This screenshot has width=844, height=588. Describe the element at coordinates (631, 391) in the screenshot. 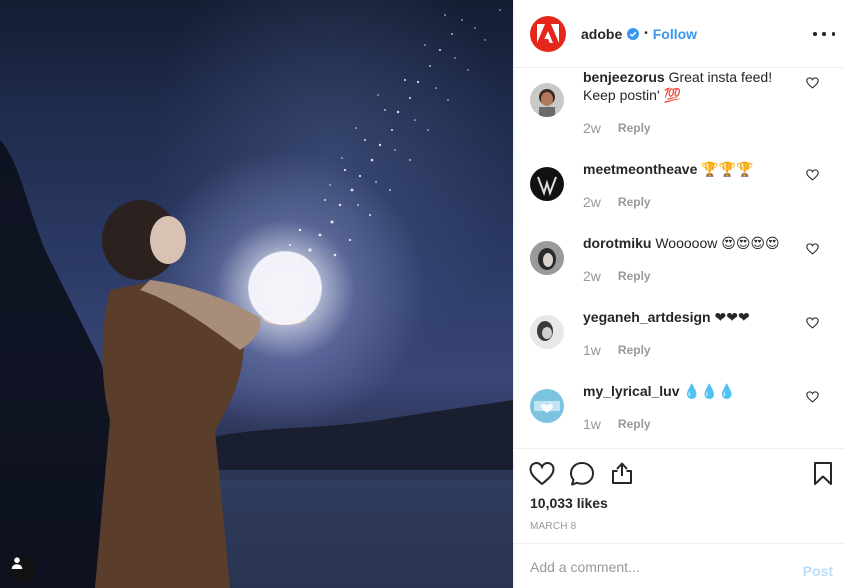

I see `comment-username: my_lyrical_luv` at that location.